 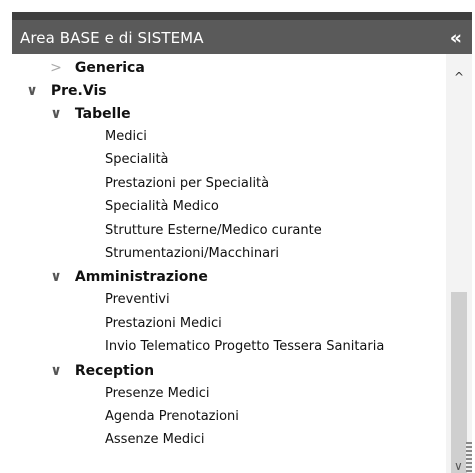 I want to click on tree-node-amministrazione: ∨ Amministrazione, so click(x=129, y=277).